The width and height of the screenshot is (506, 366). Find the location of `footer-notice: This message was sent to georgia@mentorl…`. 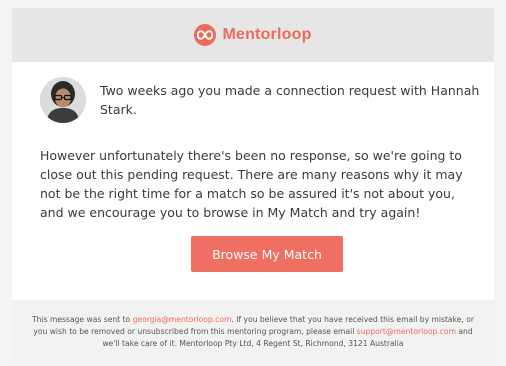

footer-notice: This message was sent to georgia@mentorl… is located at coordinates (253, 332).